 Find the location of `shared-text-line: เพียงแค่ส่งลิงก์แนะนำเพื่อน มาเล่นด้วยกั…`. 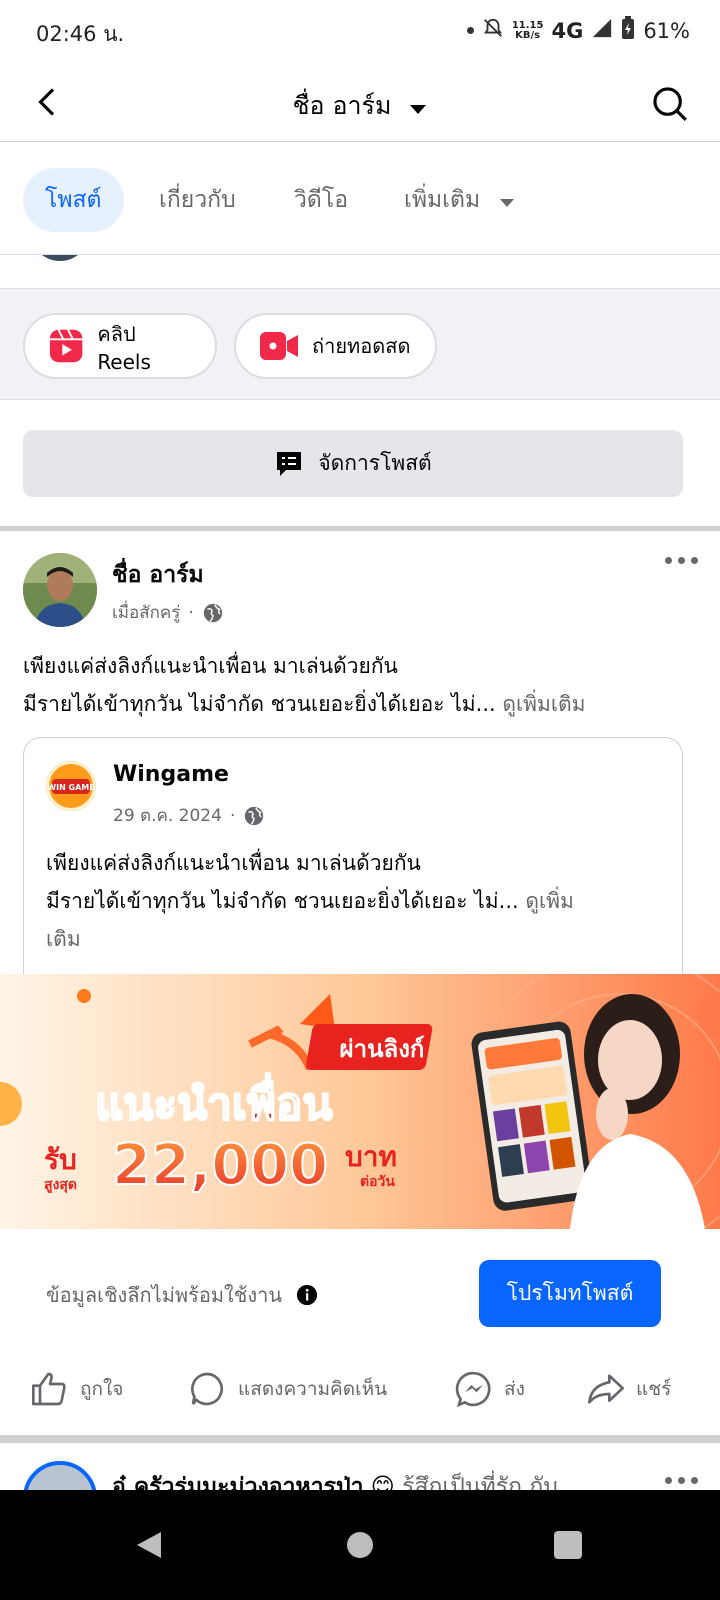

shared-text-line: เพียงแค่ส่งลิงก์แนะนำเพื่อน มาเล่นด้วยกั… is located at coordinates (233, 863).